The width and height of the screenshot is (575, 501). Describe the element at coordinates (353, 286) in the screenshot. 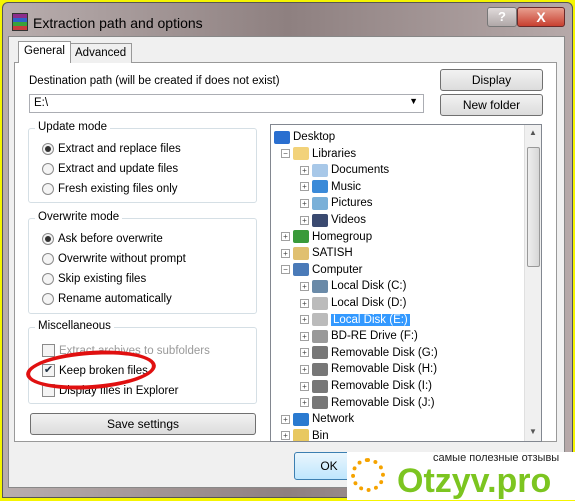

I see `tree-item: + Local Disk (C:)` at that location.